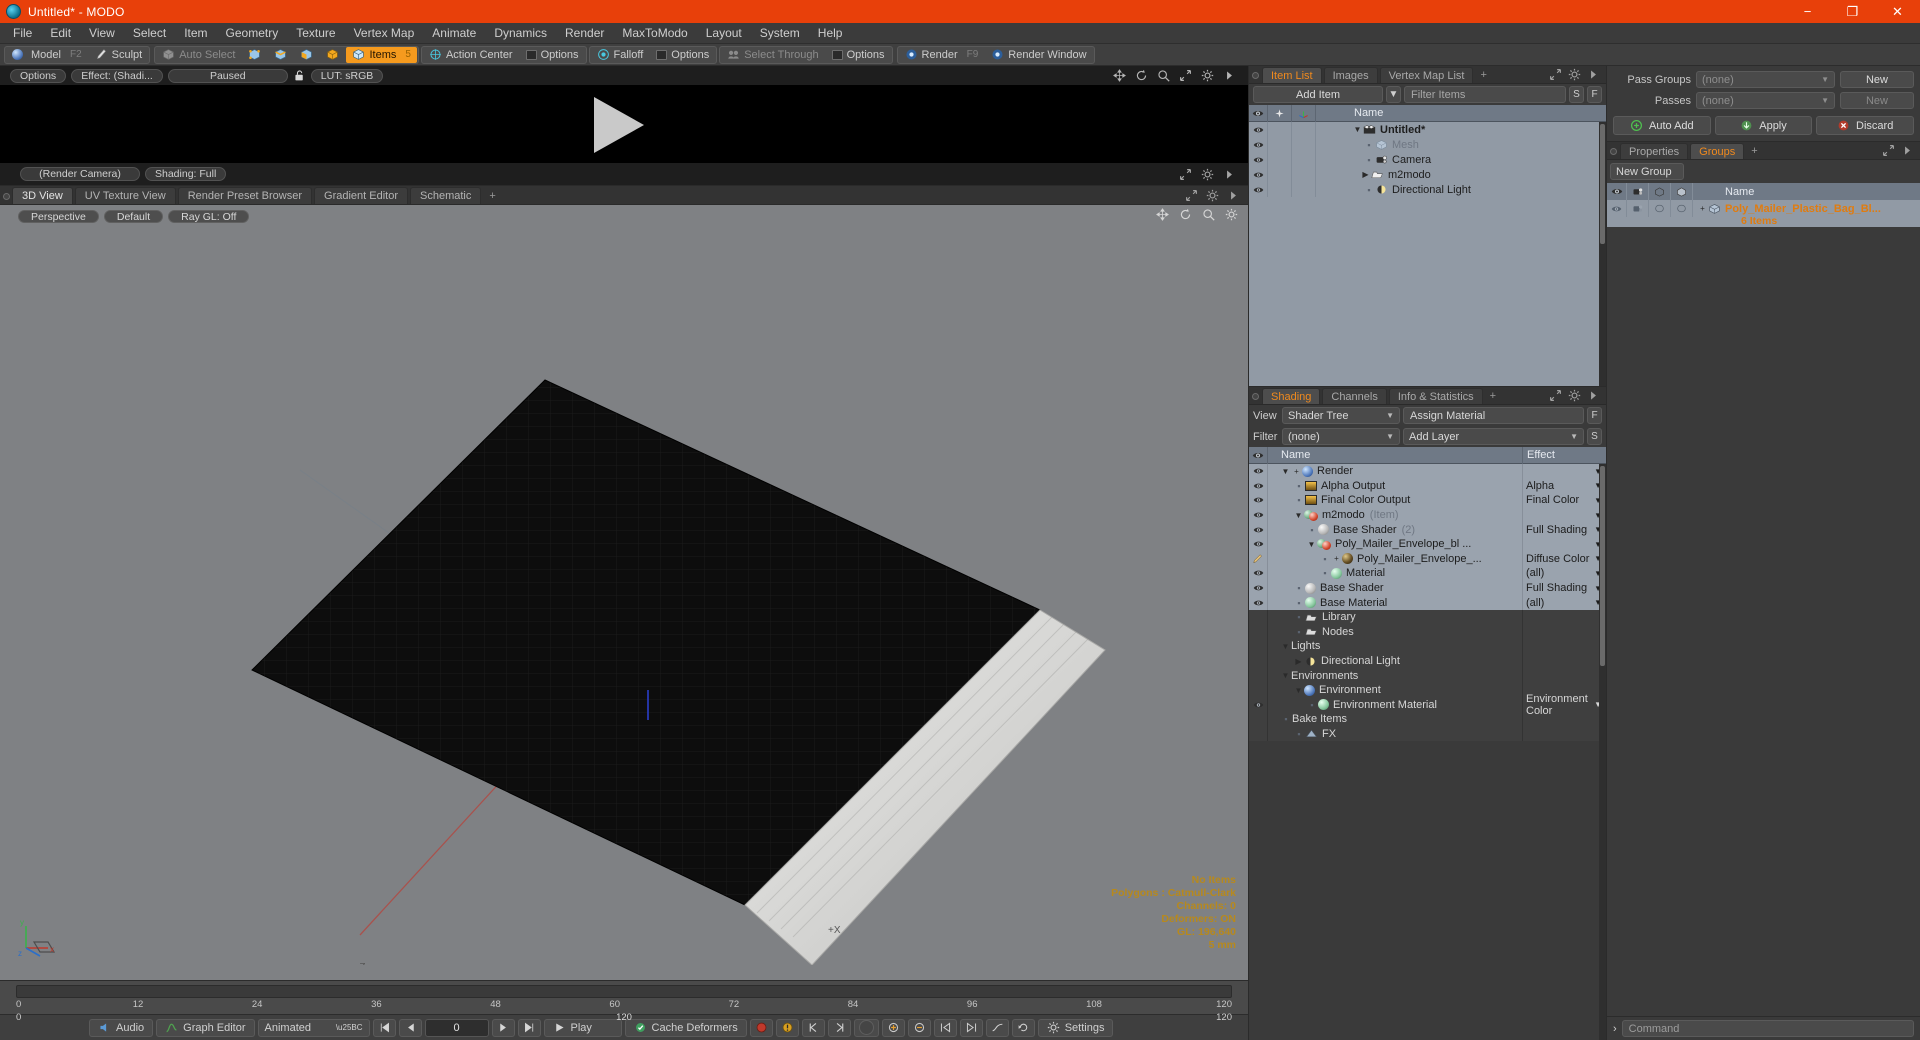 Image resolution: width=1920 pixels, height=1040 pixels. What do you see at coordinates (1564, 500) in the screenshot?
I see `row-effect-select: Final Color▼` at bounding box center [1564, 500].